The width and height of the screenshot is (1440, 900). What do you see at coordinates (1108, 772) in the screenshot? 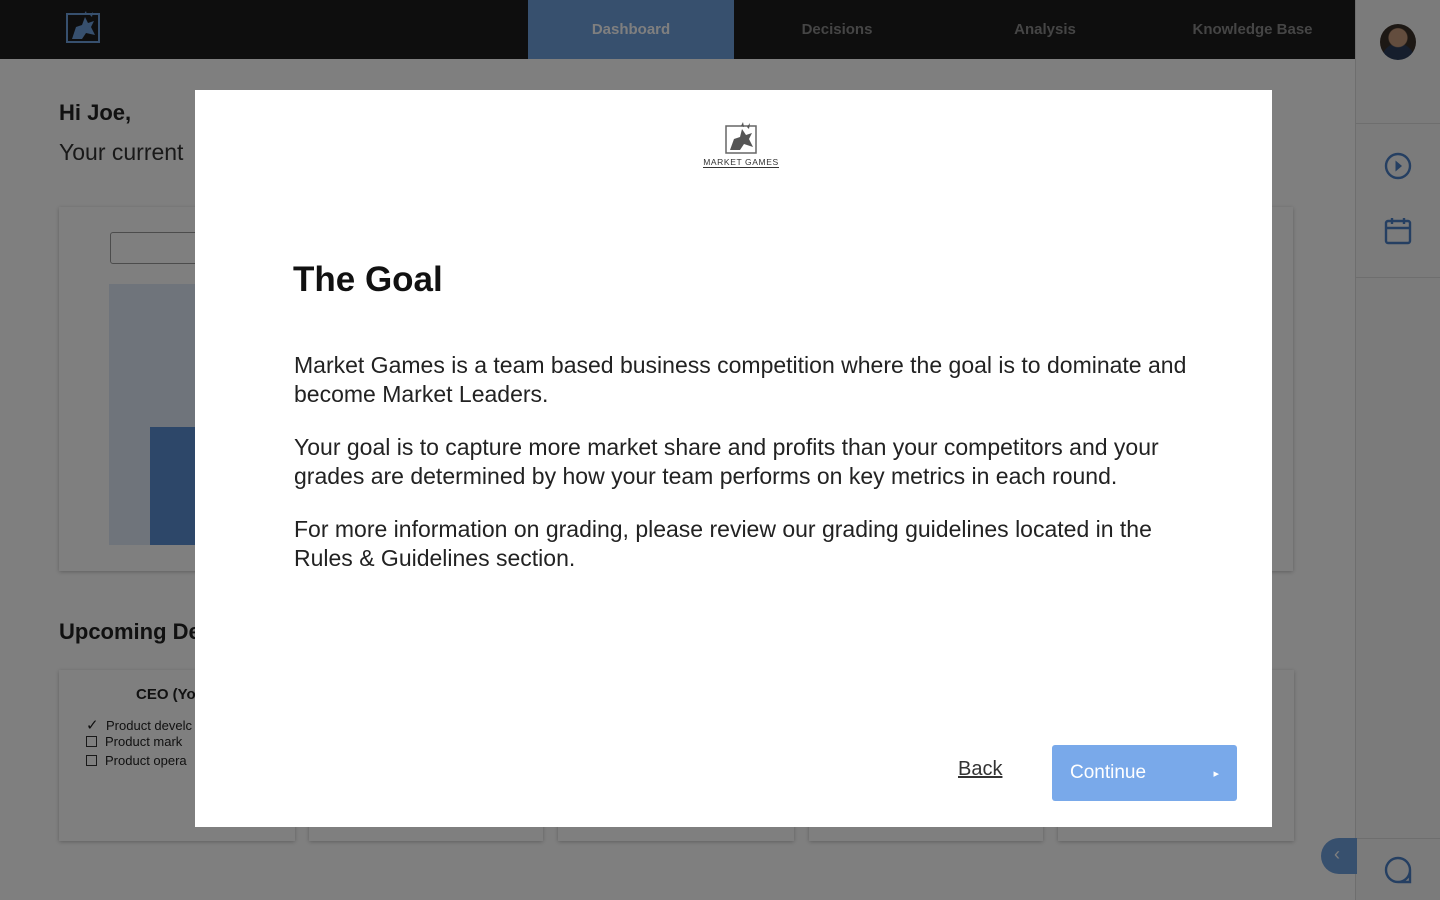
I see `continue-label: Continue` at bounding box center [1108, 772].